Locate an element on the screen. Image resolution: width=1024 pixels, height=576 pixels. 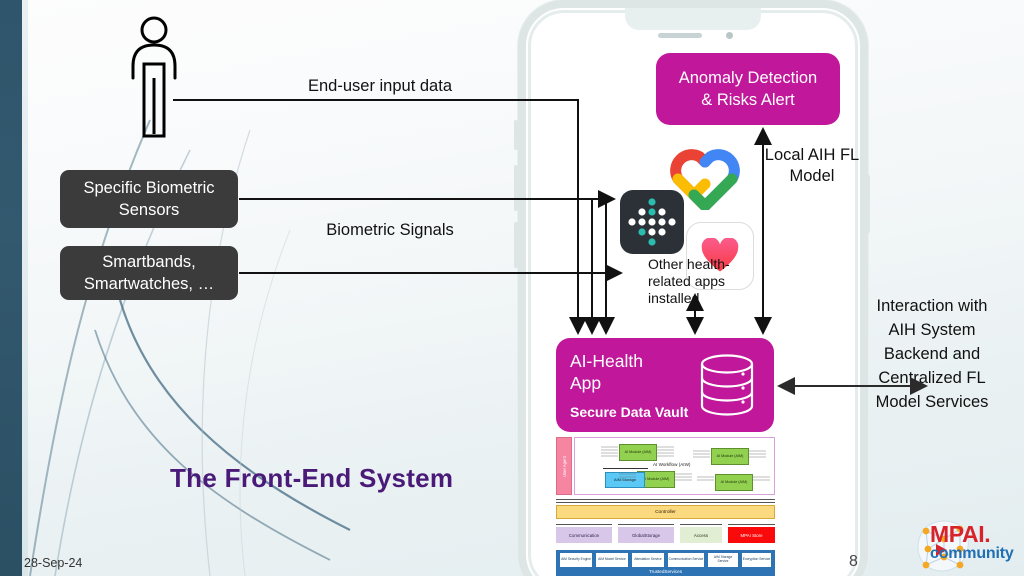
arch-trusted-label: AIM Storage Service is located at coordinates (723, 559).